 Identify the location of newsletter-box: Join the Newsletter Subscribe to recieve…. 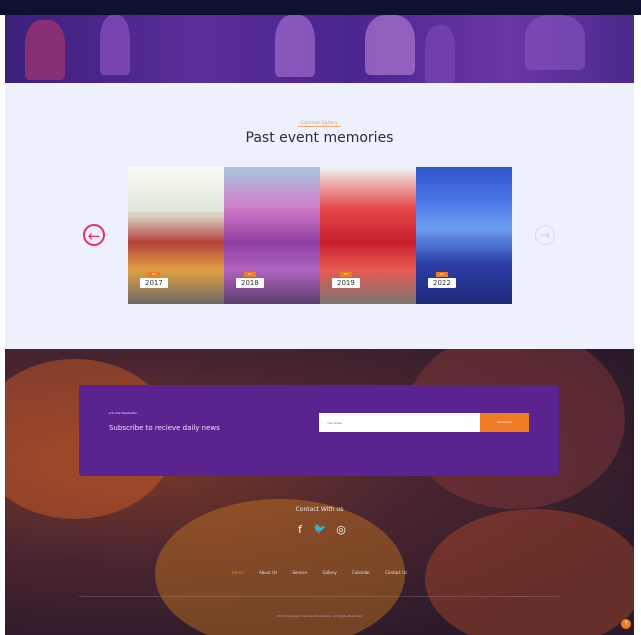
(319, 430).